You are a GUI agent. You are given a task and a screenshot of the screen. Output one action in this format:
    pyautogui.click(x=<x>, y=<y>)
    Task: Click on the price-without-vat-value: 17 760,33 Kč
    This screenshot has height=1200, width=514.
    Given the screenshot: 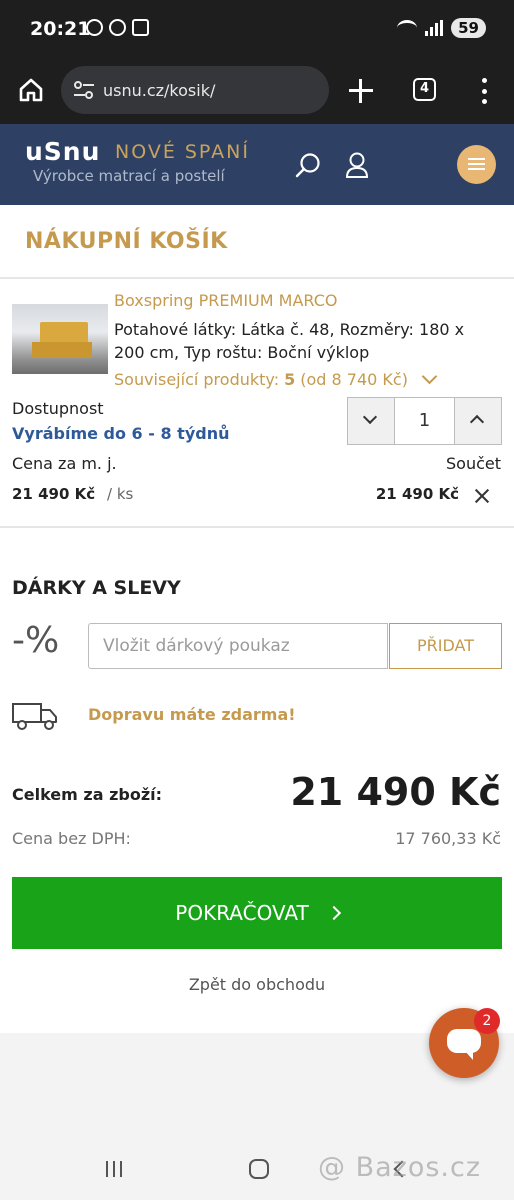 What is the action you would take?
    pyautogui.click(x=448, y=838)
    